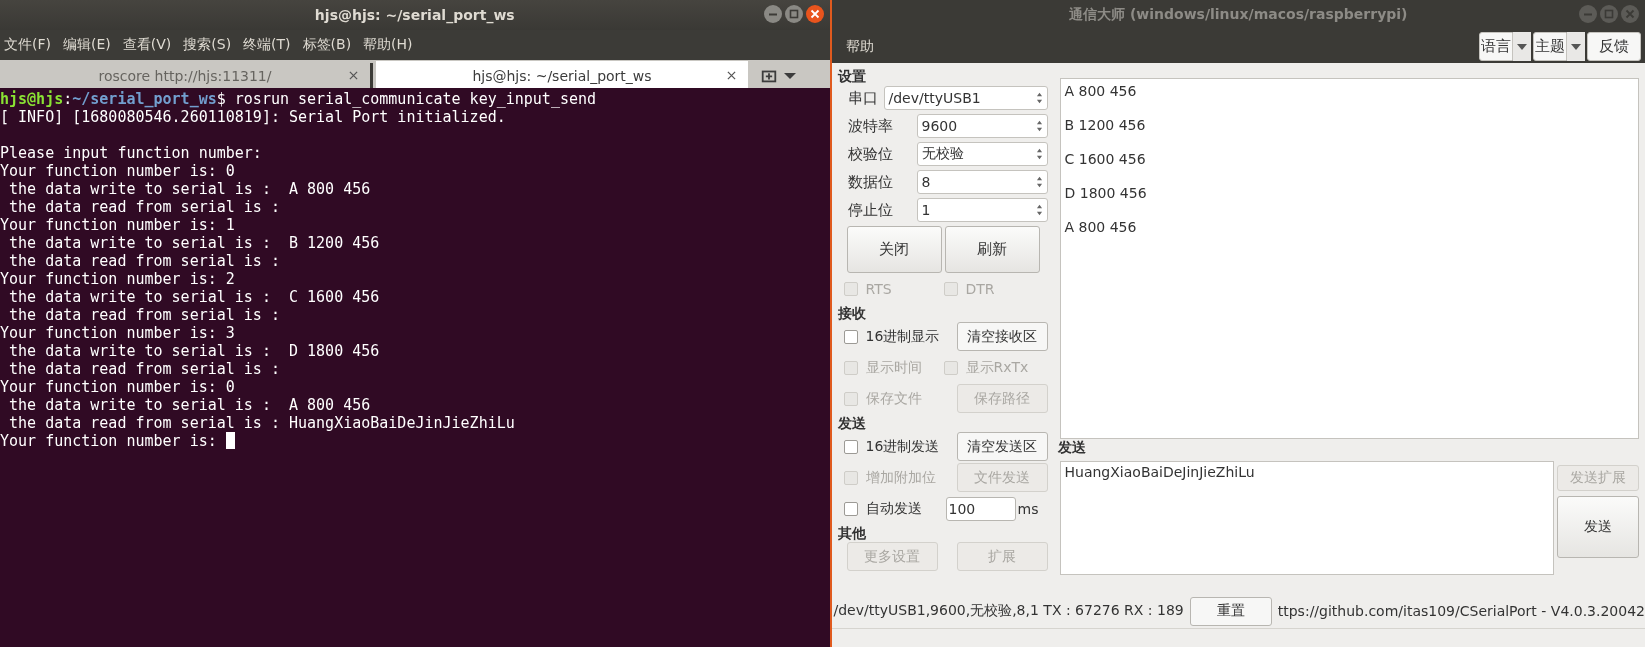 The width and height of the screenshot is (1645, 647). What do you see at coordinates (862, 98) in the screenshot?
I see `field-label: 串口` at bounding box center [862, 98].